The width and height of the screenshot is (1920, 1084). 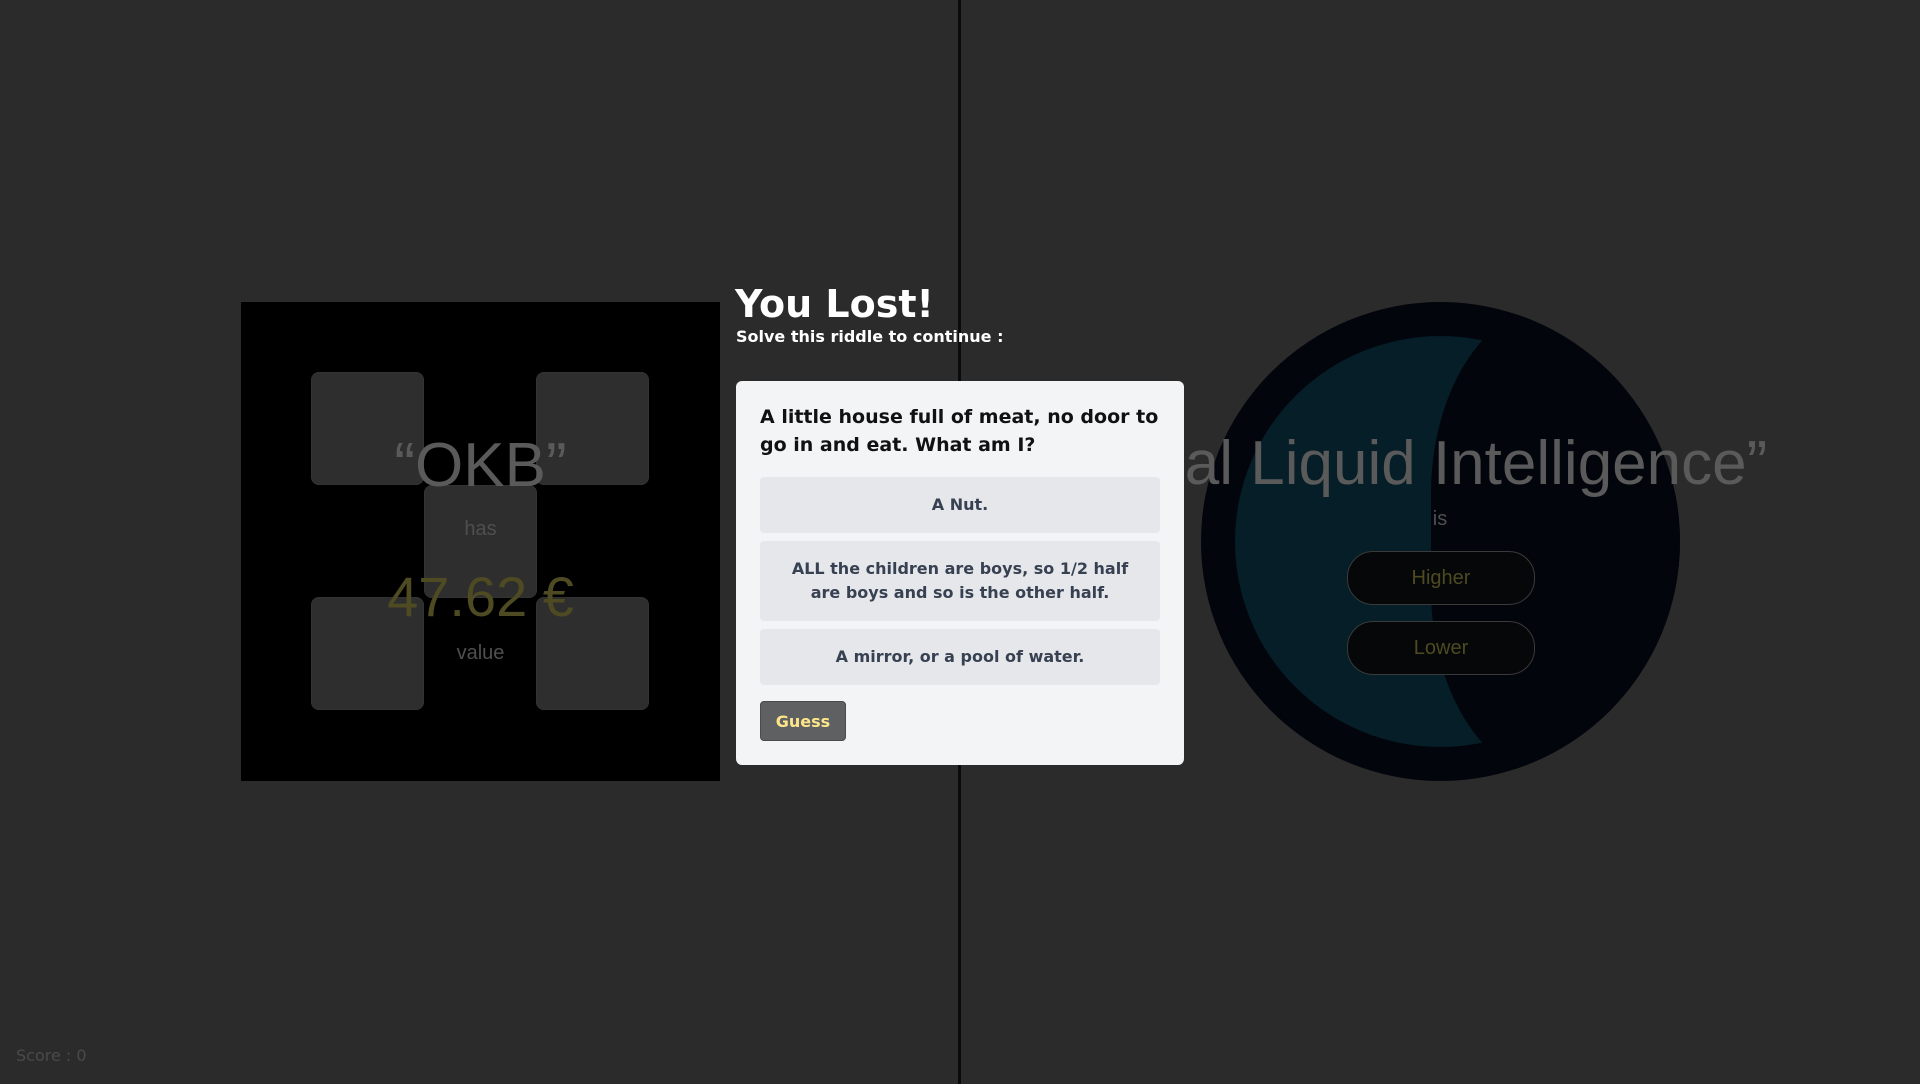 What do you see at coordinates (1441, 648) in the screenshot?
I see `lower-button: Lower` at bounding box center [1441, 648].